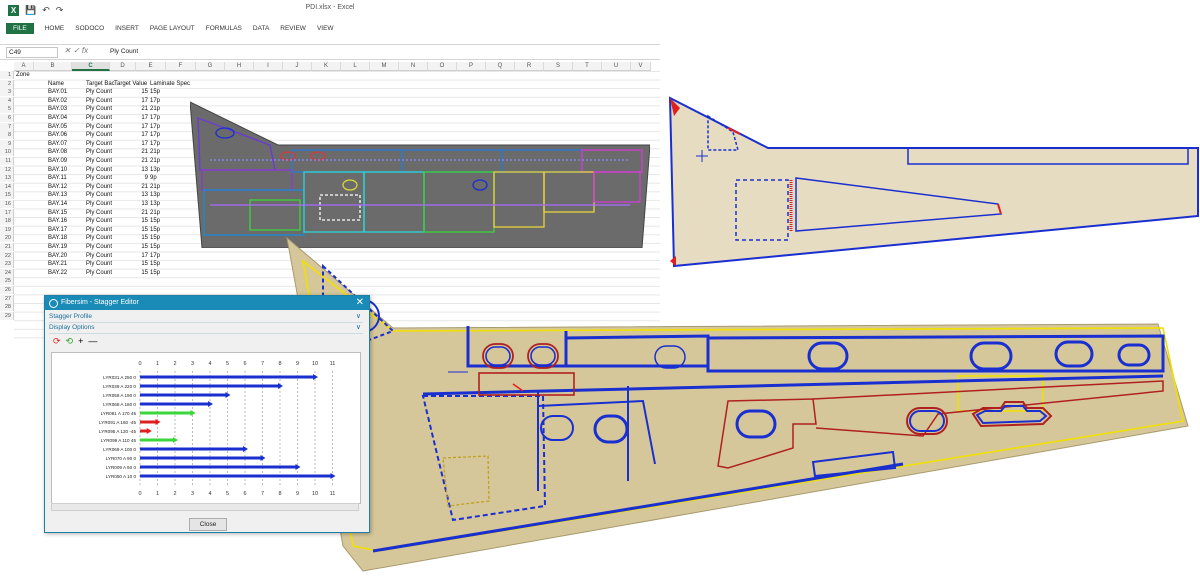 The height and width of the screenshot is (586, 1200). Describe the element at coordinates (89, 28) in the screenshot. I see `tab-sodoco: SODOCO` at that location.